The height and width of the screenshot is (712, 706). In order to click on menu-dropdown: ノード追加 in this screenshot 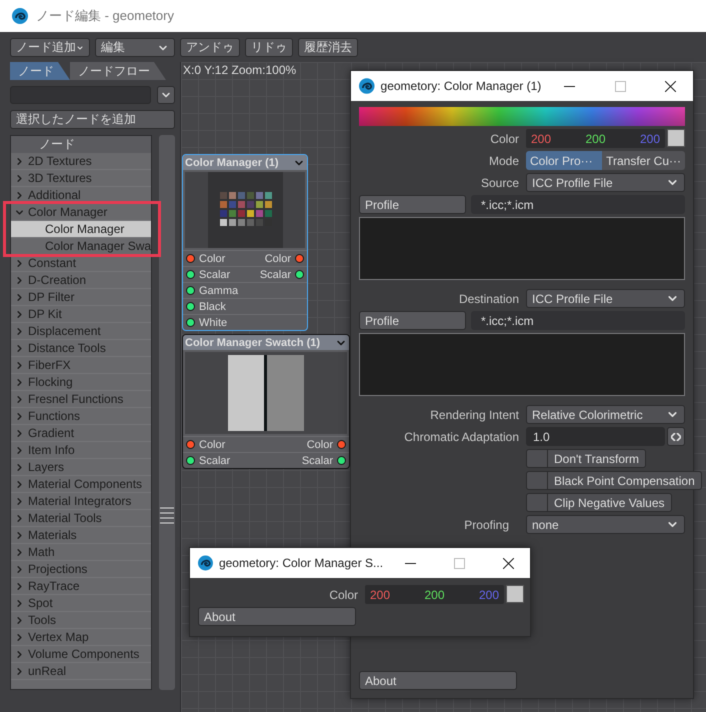, I will do `click(50, 47)`.